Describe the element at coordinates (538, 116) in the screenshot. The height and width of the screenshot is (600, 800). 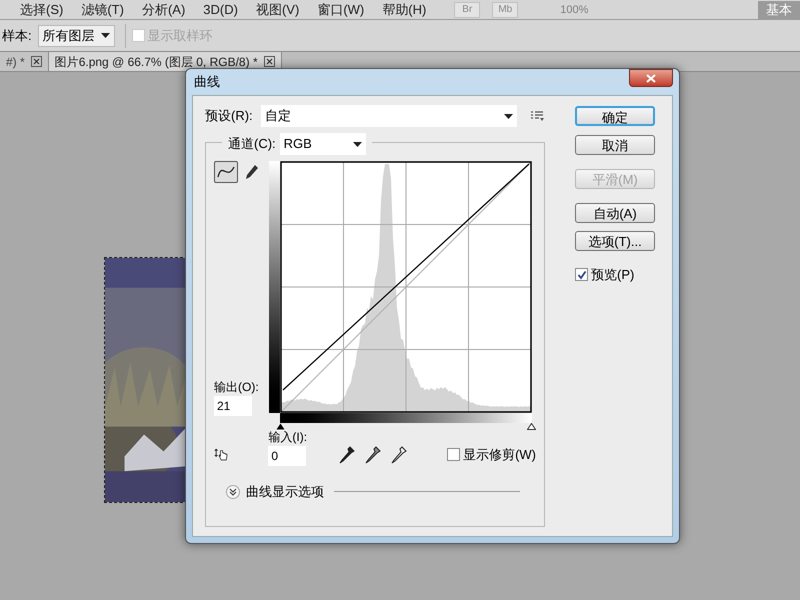
I see `list-menu-icon` at that location.